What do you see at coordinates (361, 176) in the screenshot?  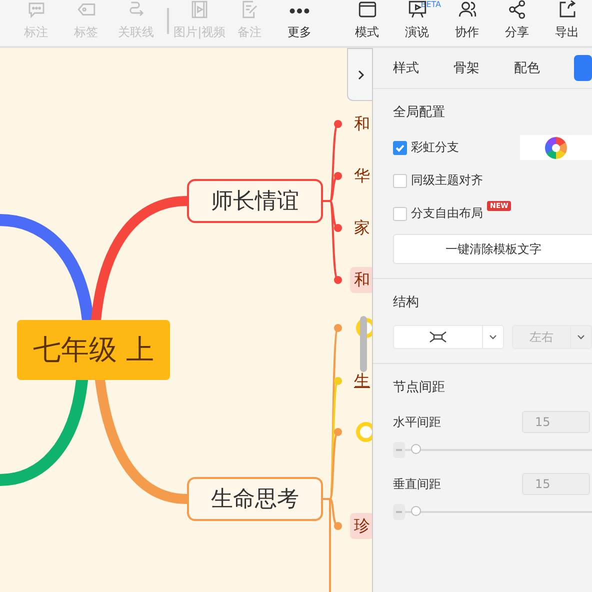 I see `leaf-topic: 华` at bounding box center [361, 176].